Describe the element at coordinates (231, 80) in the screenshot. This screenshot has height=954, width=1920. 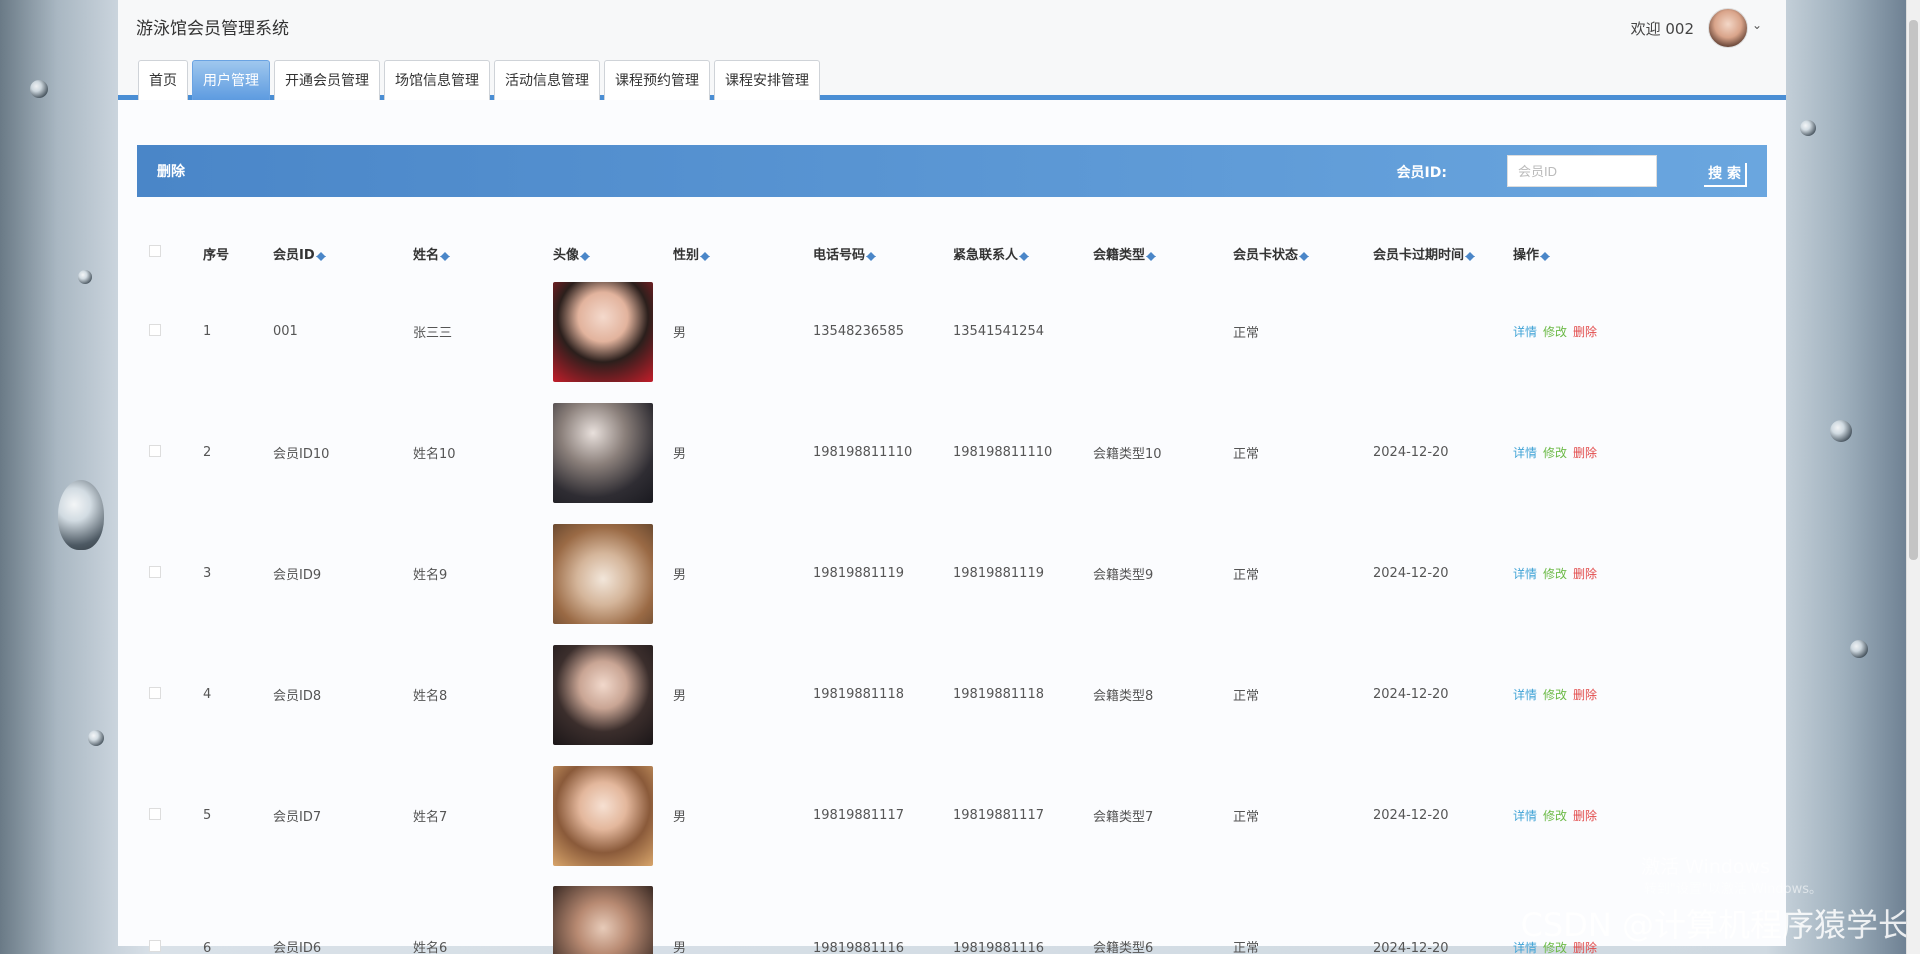
I see `tab-user-management: 用户管理` at that location.